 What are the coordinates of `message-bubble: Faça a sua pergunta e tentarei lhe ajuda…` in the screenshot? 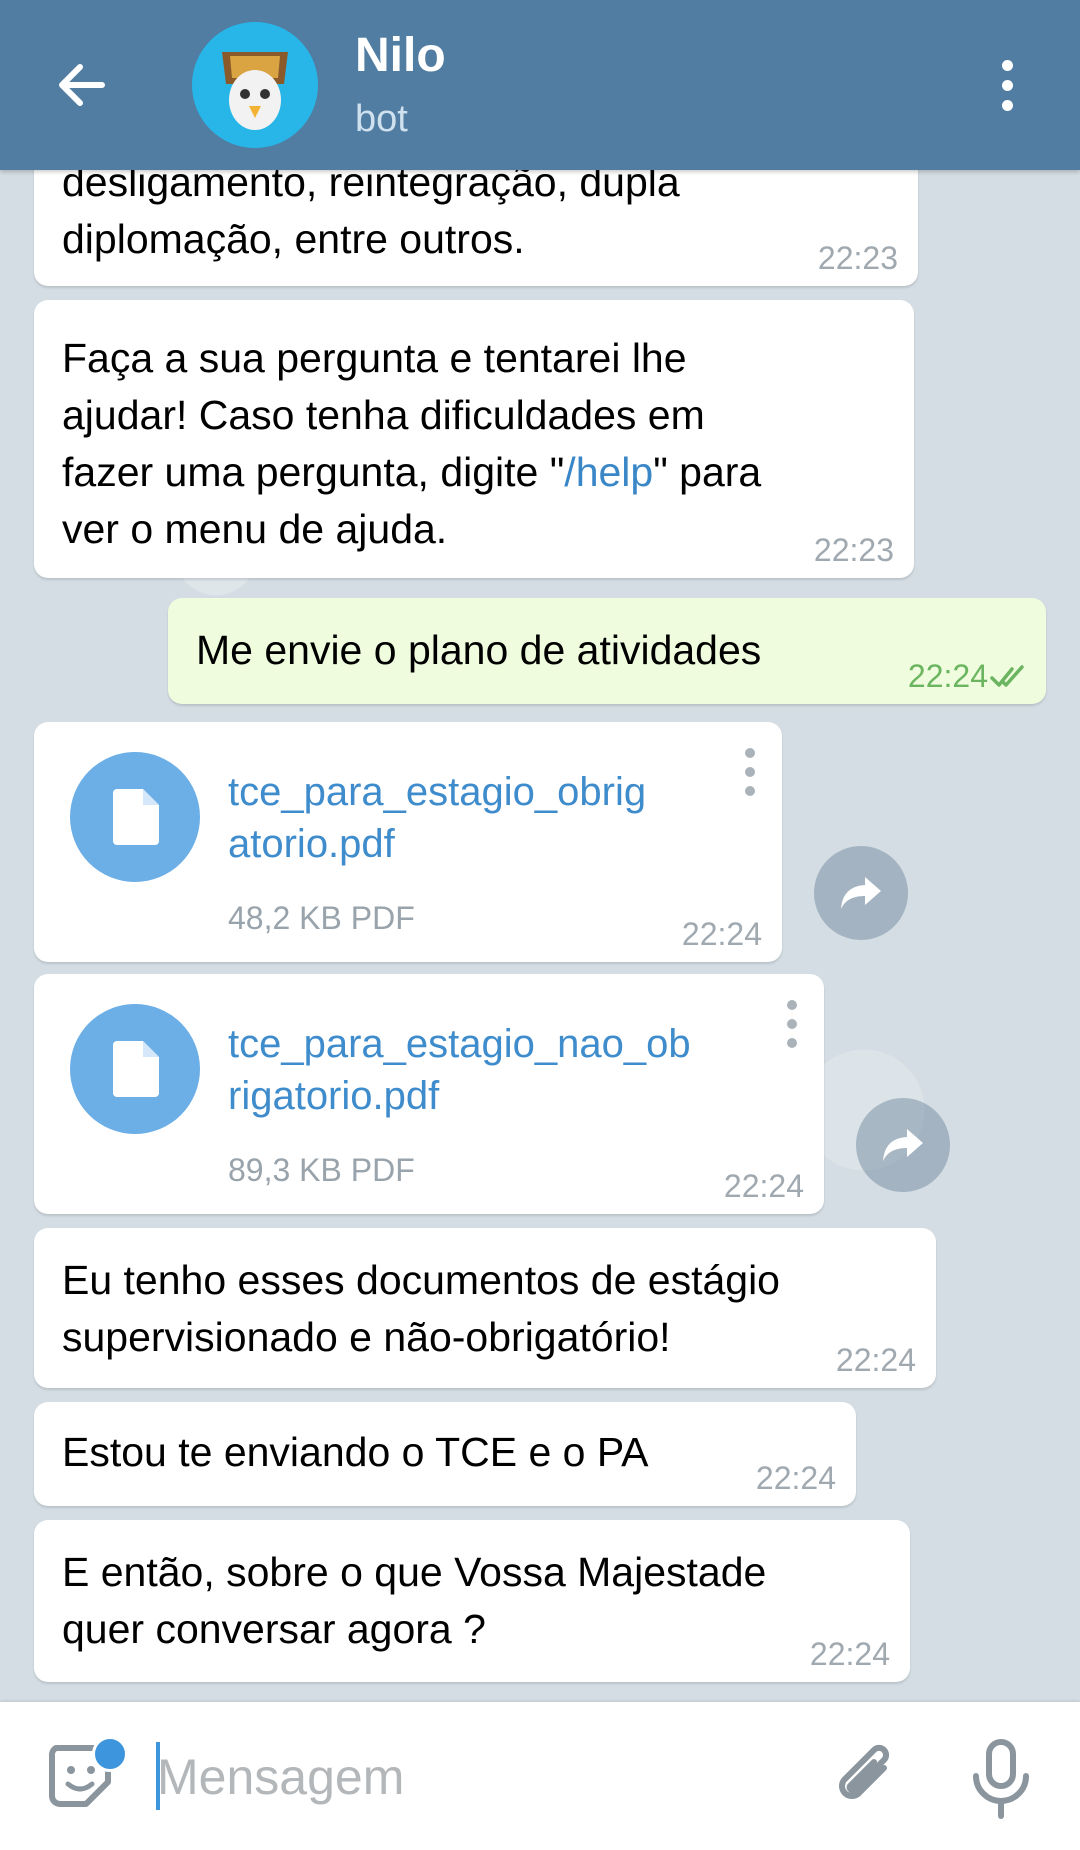 It's located at (474, 439).